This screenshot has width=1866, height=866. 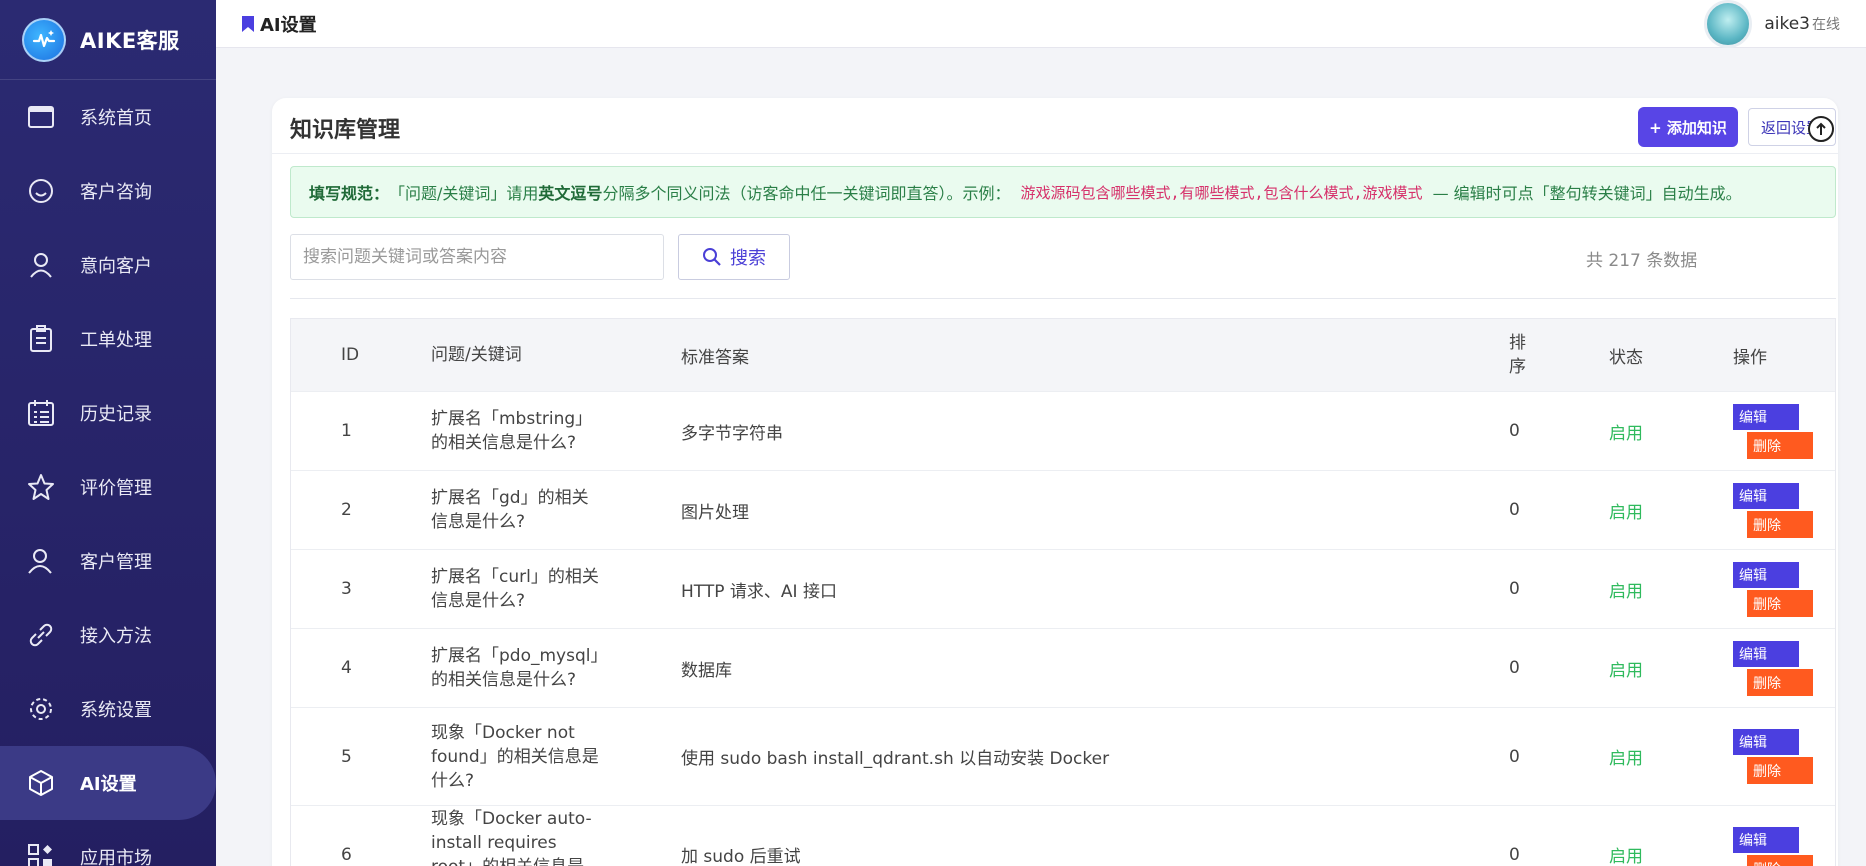 I want to click on table-header: ID 问题/关键词 标准答案 排序 状态 操作, so click(x=1063, y=355).